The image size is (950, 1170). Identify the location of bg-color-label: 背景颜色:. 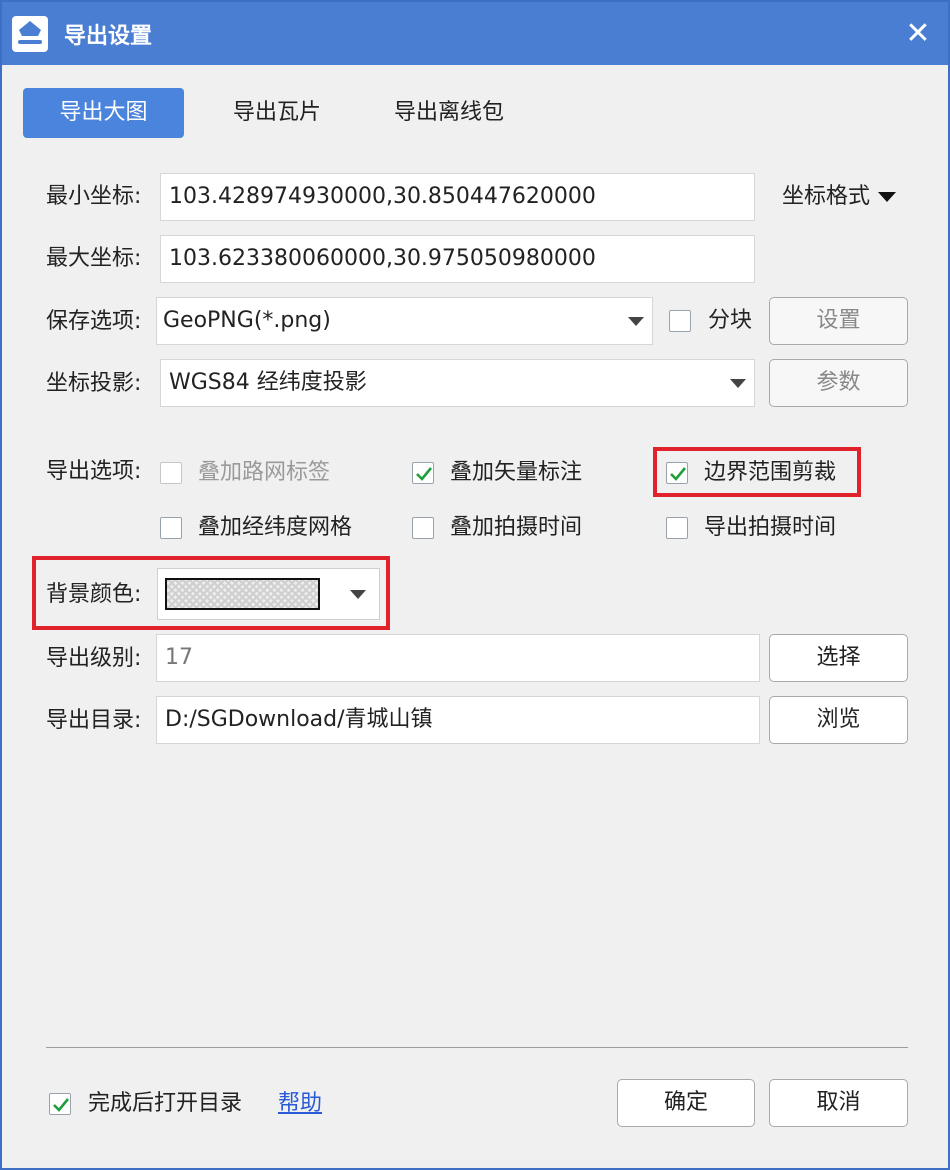
(94, 594).